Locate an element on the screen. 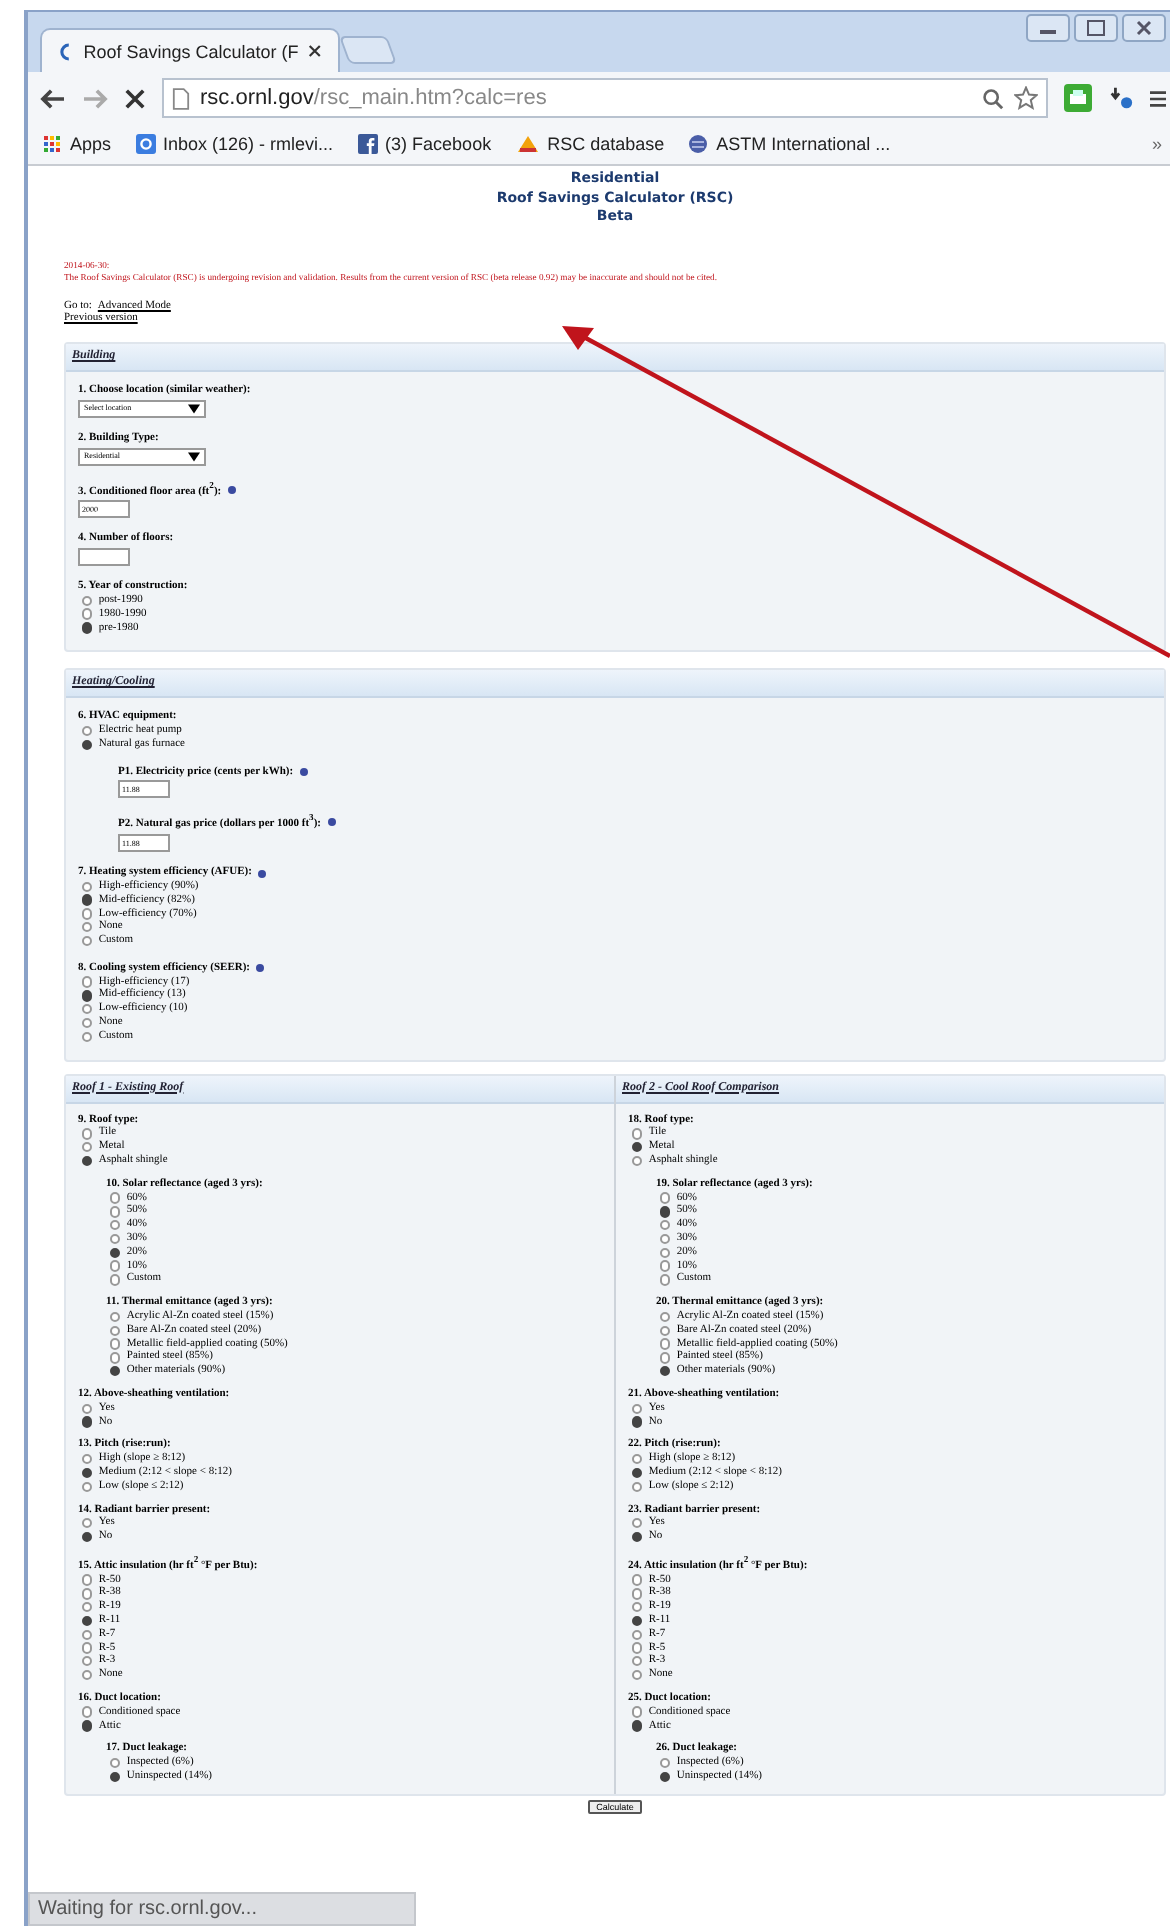  bookmark: RSC database is located at coordinates (590, 144).